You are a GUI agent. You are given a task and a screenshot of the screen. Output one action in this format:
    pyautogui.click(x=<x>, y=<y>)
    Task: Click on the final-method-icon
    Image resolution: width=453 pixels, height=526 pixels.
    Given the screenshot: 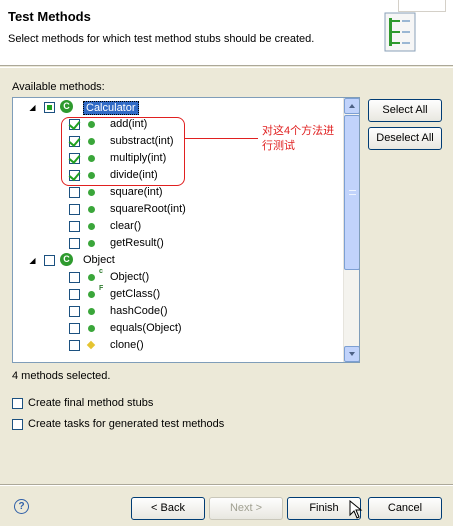 What is the action you would take?
    pyautogui.click(x=91, y=294)
    